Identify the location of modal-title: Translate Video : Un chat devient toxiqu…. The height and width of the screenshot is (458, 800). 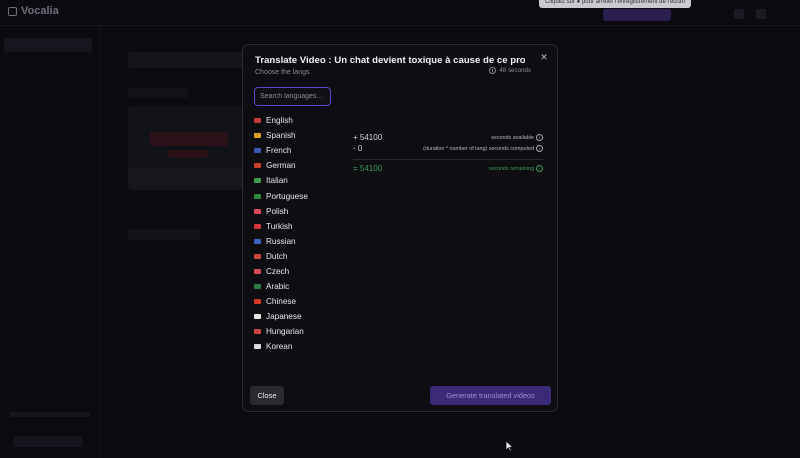
(390, 60).